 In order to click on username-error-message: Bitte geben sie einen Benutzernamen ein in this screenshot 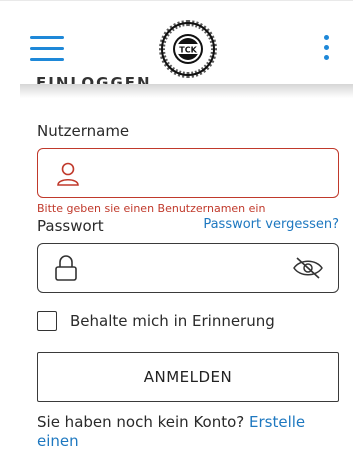, I will do `click(151, 208)`.